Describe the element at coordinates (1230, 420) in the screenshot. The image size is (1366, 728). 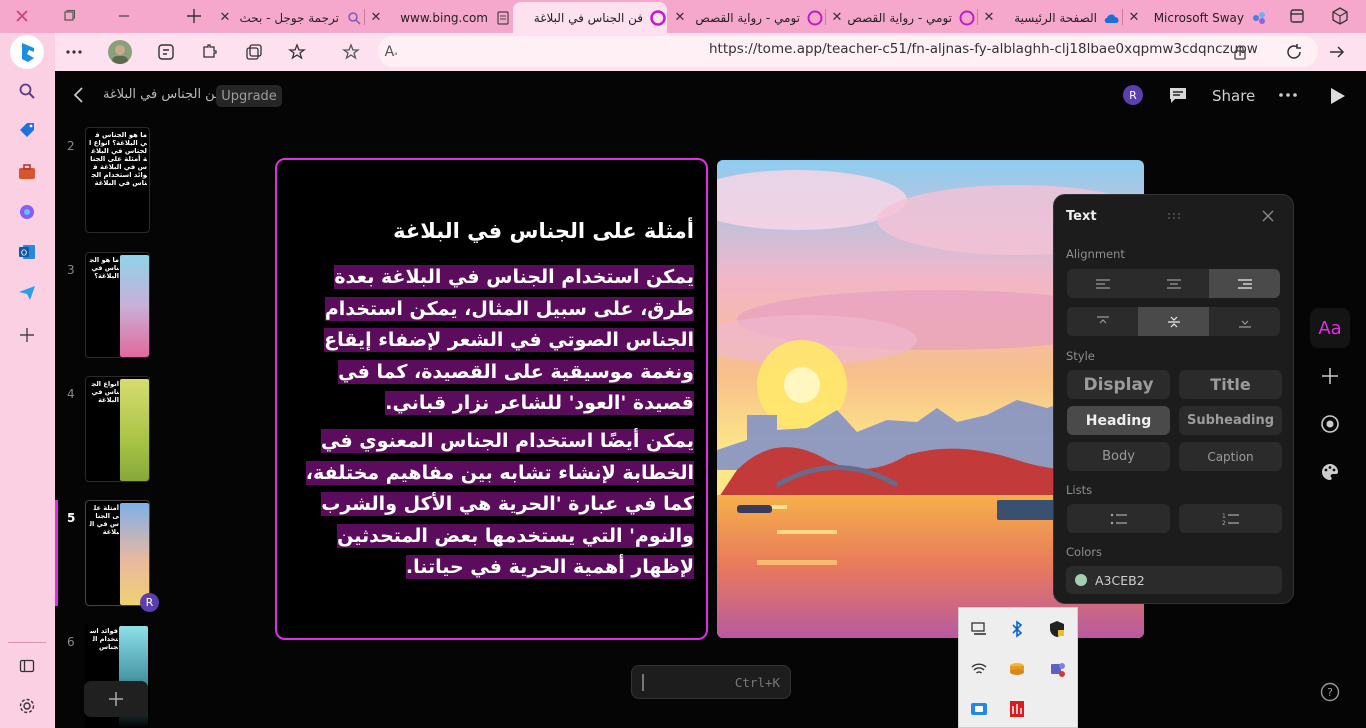
I see `style-subheading-button: Subheading` at that location.